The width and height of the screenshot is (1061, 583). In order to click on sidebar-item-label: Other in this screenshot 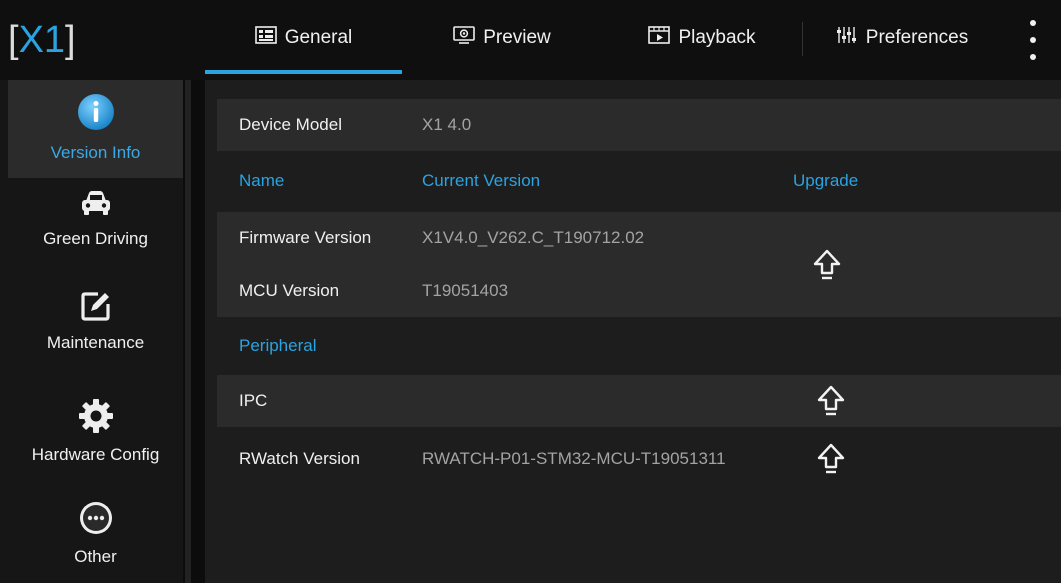, I will do `click(95, 556)`.